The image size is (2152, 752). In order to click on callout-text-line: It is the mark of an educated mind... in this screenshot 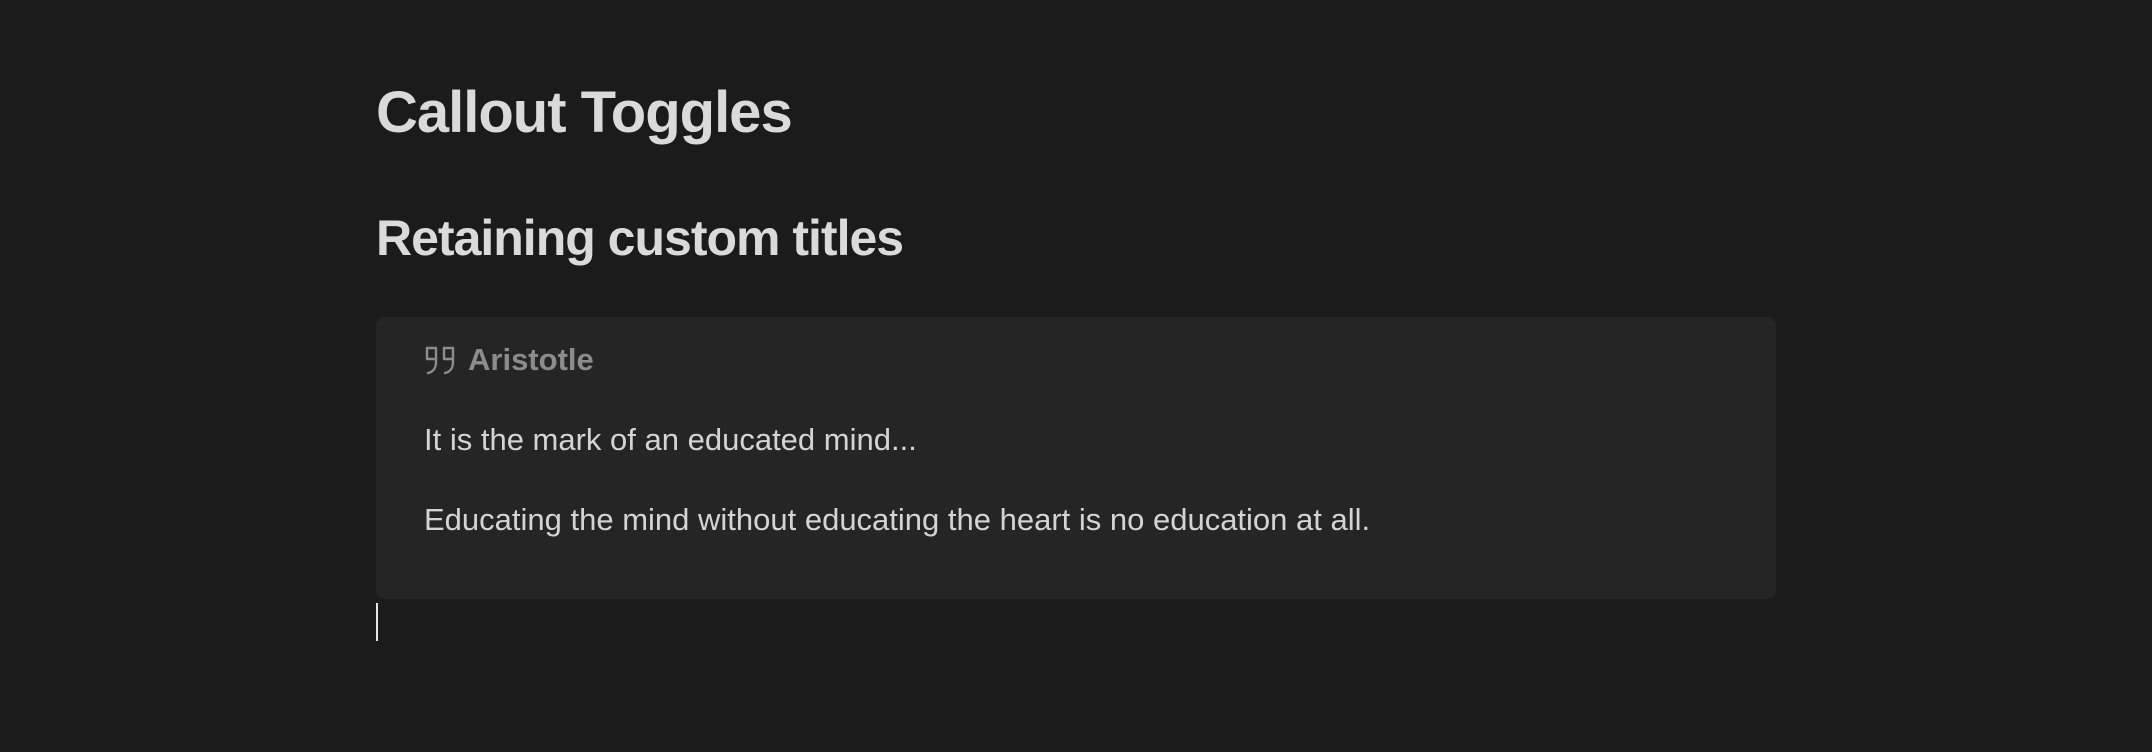, I will do `click(670, 439)`.